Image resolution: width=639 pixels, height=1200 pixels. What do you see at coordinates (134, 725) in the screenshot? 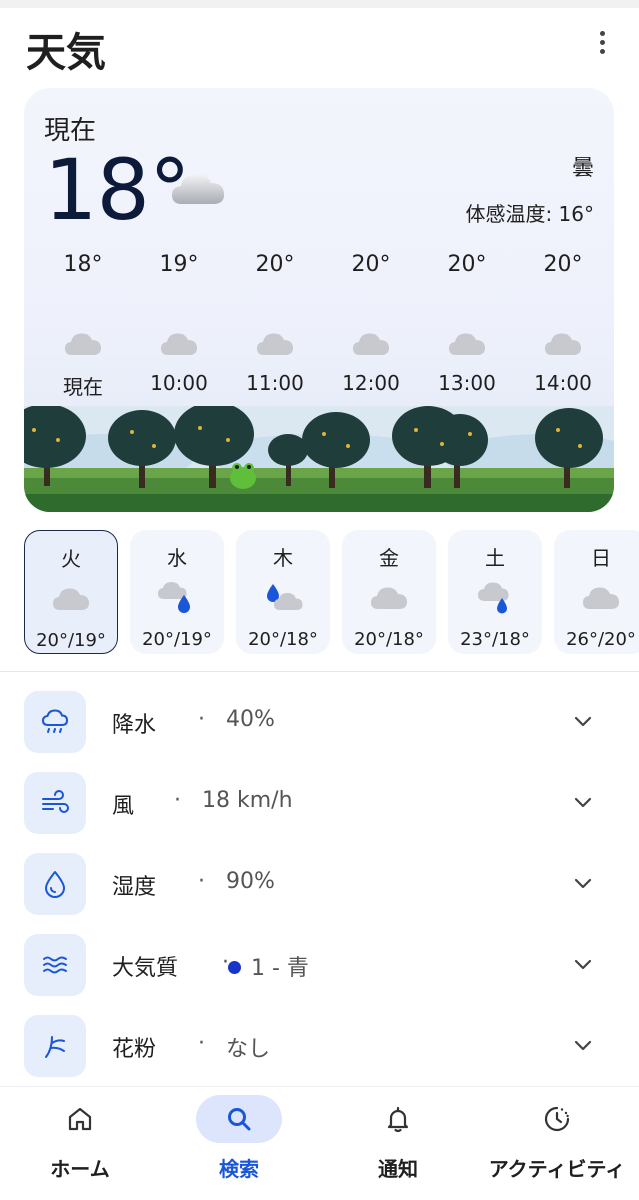
I see `precipitation-label: 降水` at bounding box center [134, 725].